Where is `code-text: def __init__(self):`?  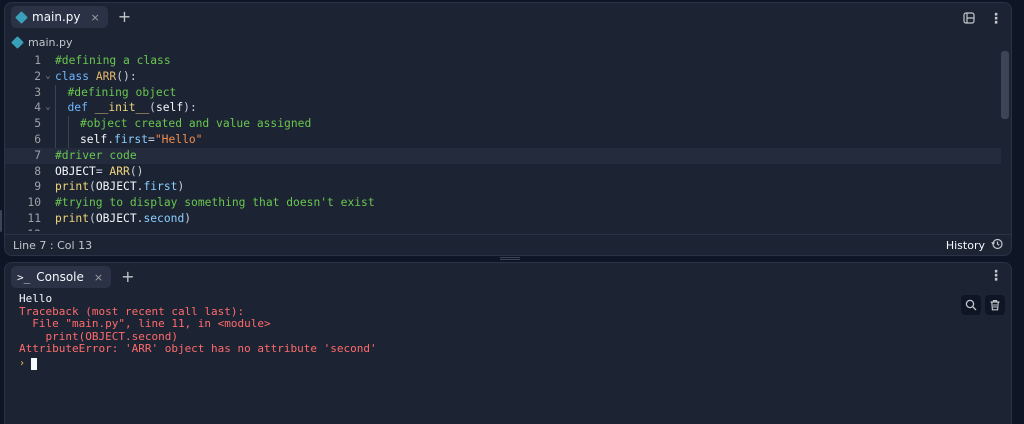 code-text: def __init__(self): is located at coordinates (126, 108).